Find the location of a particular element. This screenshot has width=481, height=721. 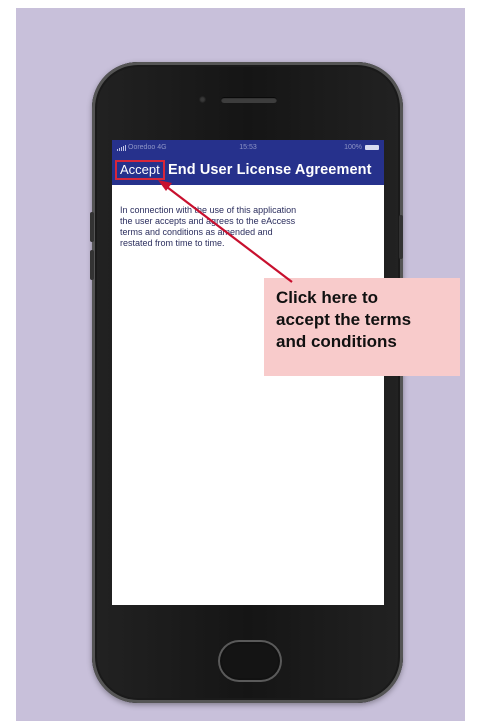

power-button is located at coordinates (401, 237).